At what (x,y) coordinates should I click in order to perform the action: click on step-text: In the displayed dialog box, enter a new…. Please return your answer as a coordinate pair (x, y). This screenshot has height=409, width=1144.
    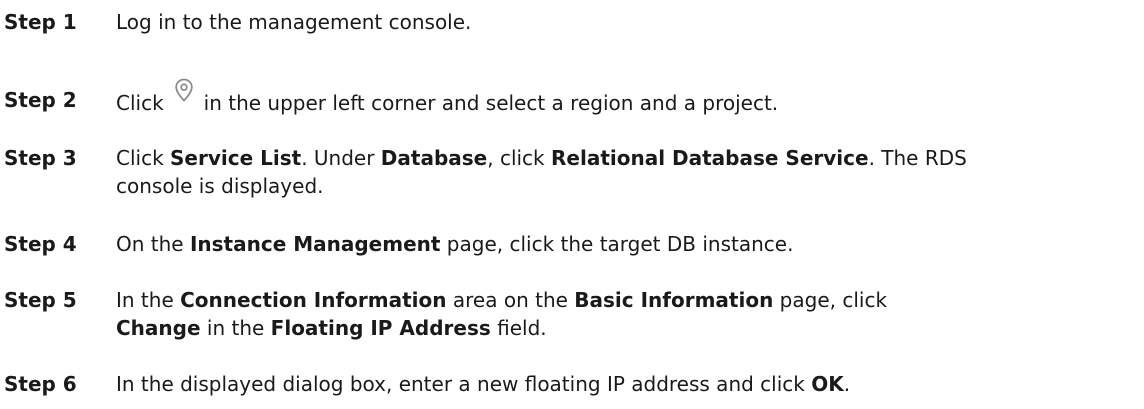
    Looking at the image, I should click on (483, 384).